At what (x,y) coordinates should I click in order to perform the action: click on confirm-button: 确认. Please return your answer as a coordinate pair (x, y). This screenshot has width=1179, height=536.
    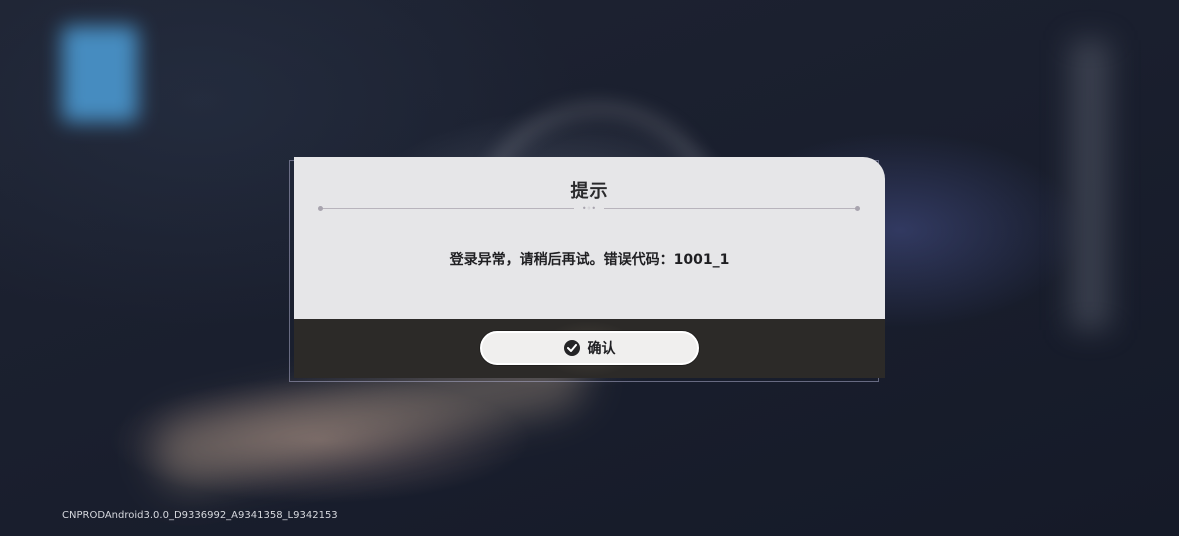
    Looking at the image, I should click on (589, 348).